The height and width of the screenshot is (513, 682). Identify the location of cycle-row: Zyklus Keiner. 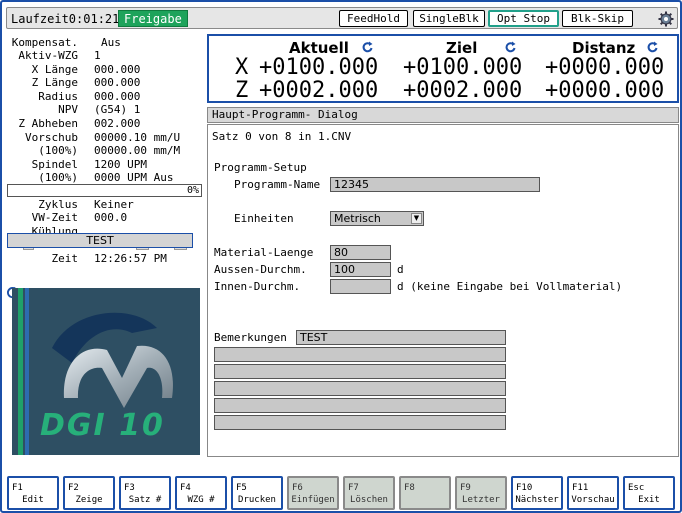
(105, 204).